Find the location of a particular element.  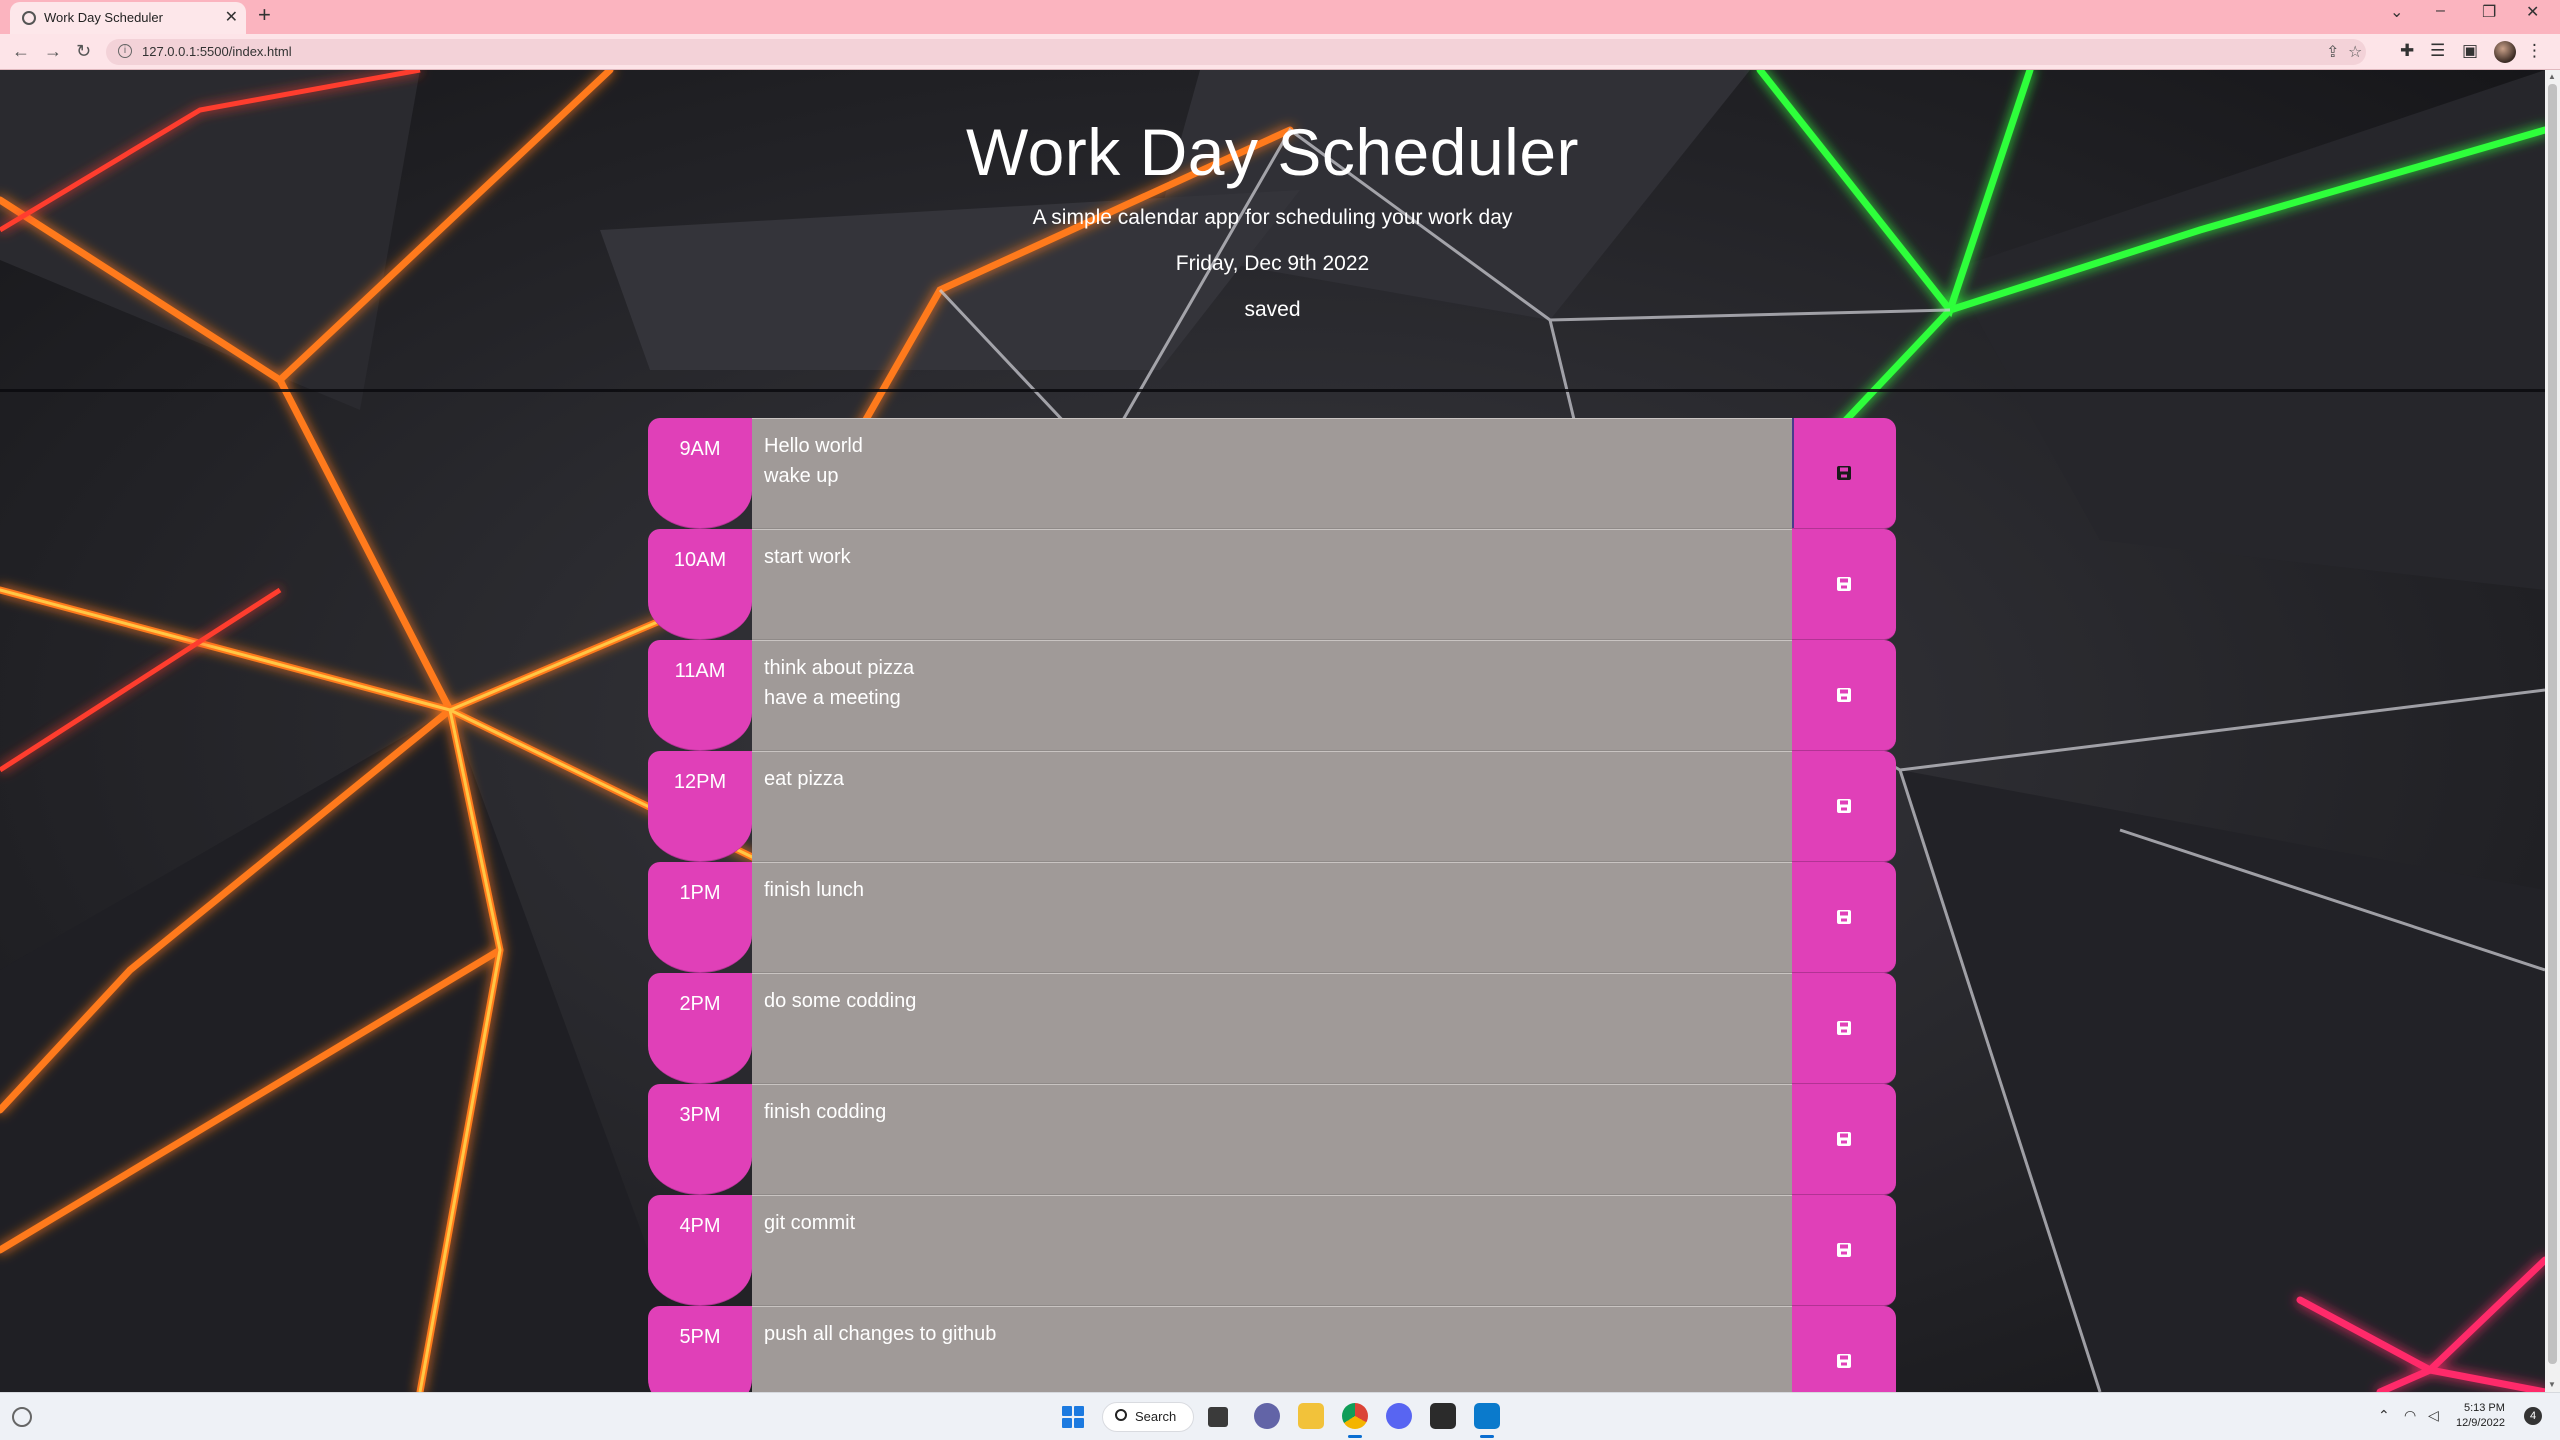

hour-label: 10AM is located at coordinates (700, 584).